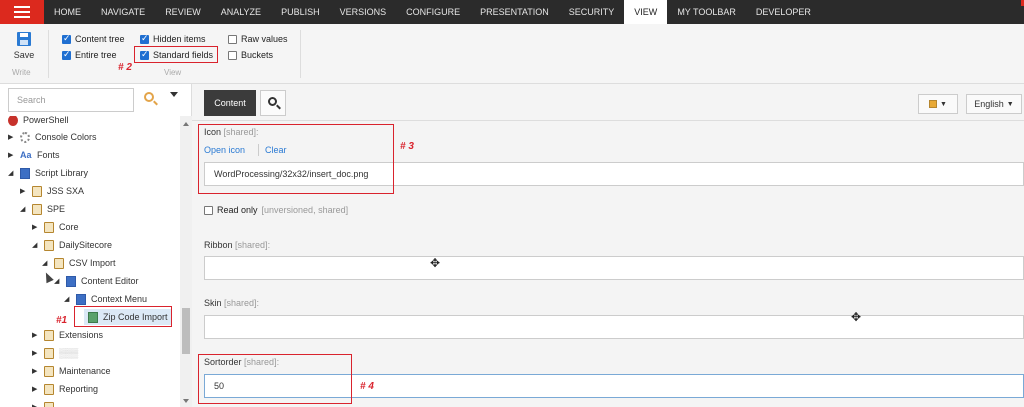 Image resolution: width=1024 pixels, height=407 pixels. I want to click on script-folder-icon, so click(81, 299).